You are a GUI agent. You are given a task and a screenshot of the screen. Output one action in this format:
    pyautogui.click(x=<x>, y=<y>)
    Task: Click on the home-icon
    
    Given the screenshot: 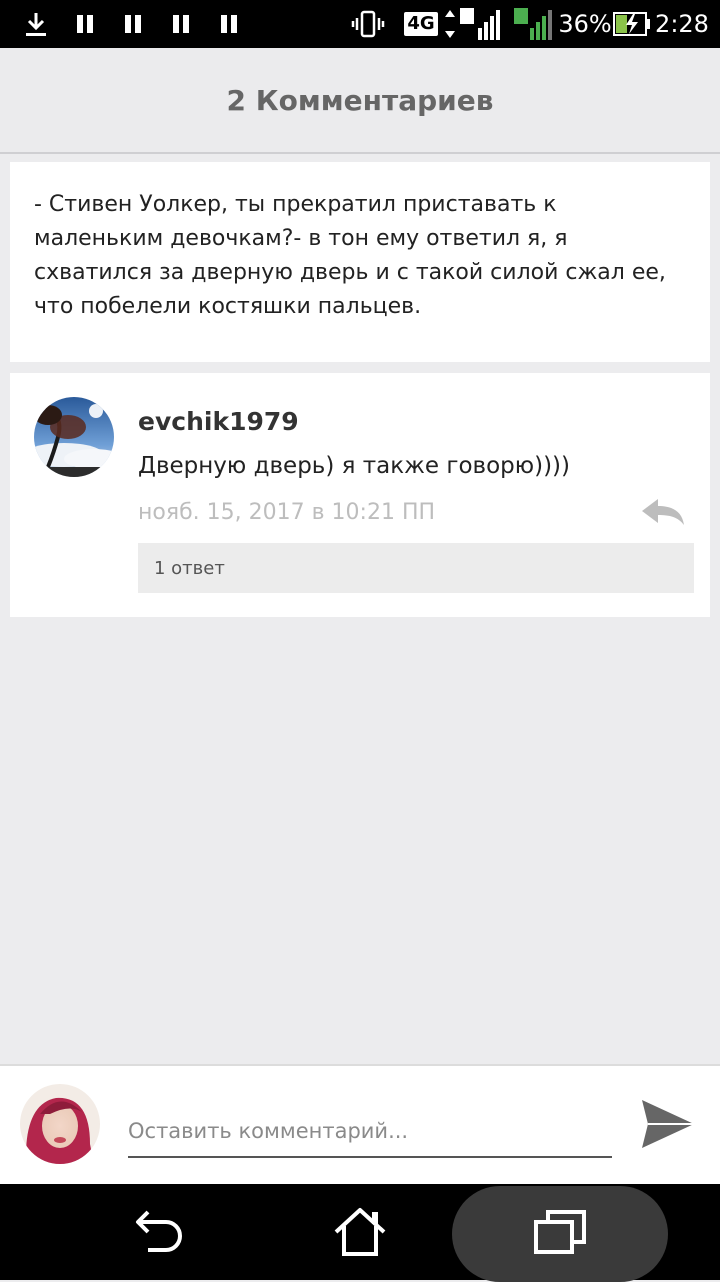 What is the action you would take?
    pyautogui.click(x=360, y=1232)
    